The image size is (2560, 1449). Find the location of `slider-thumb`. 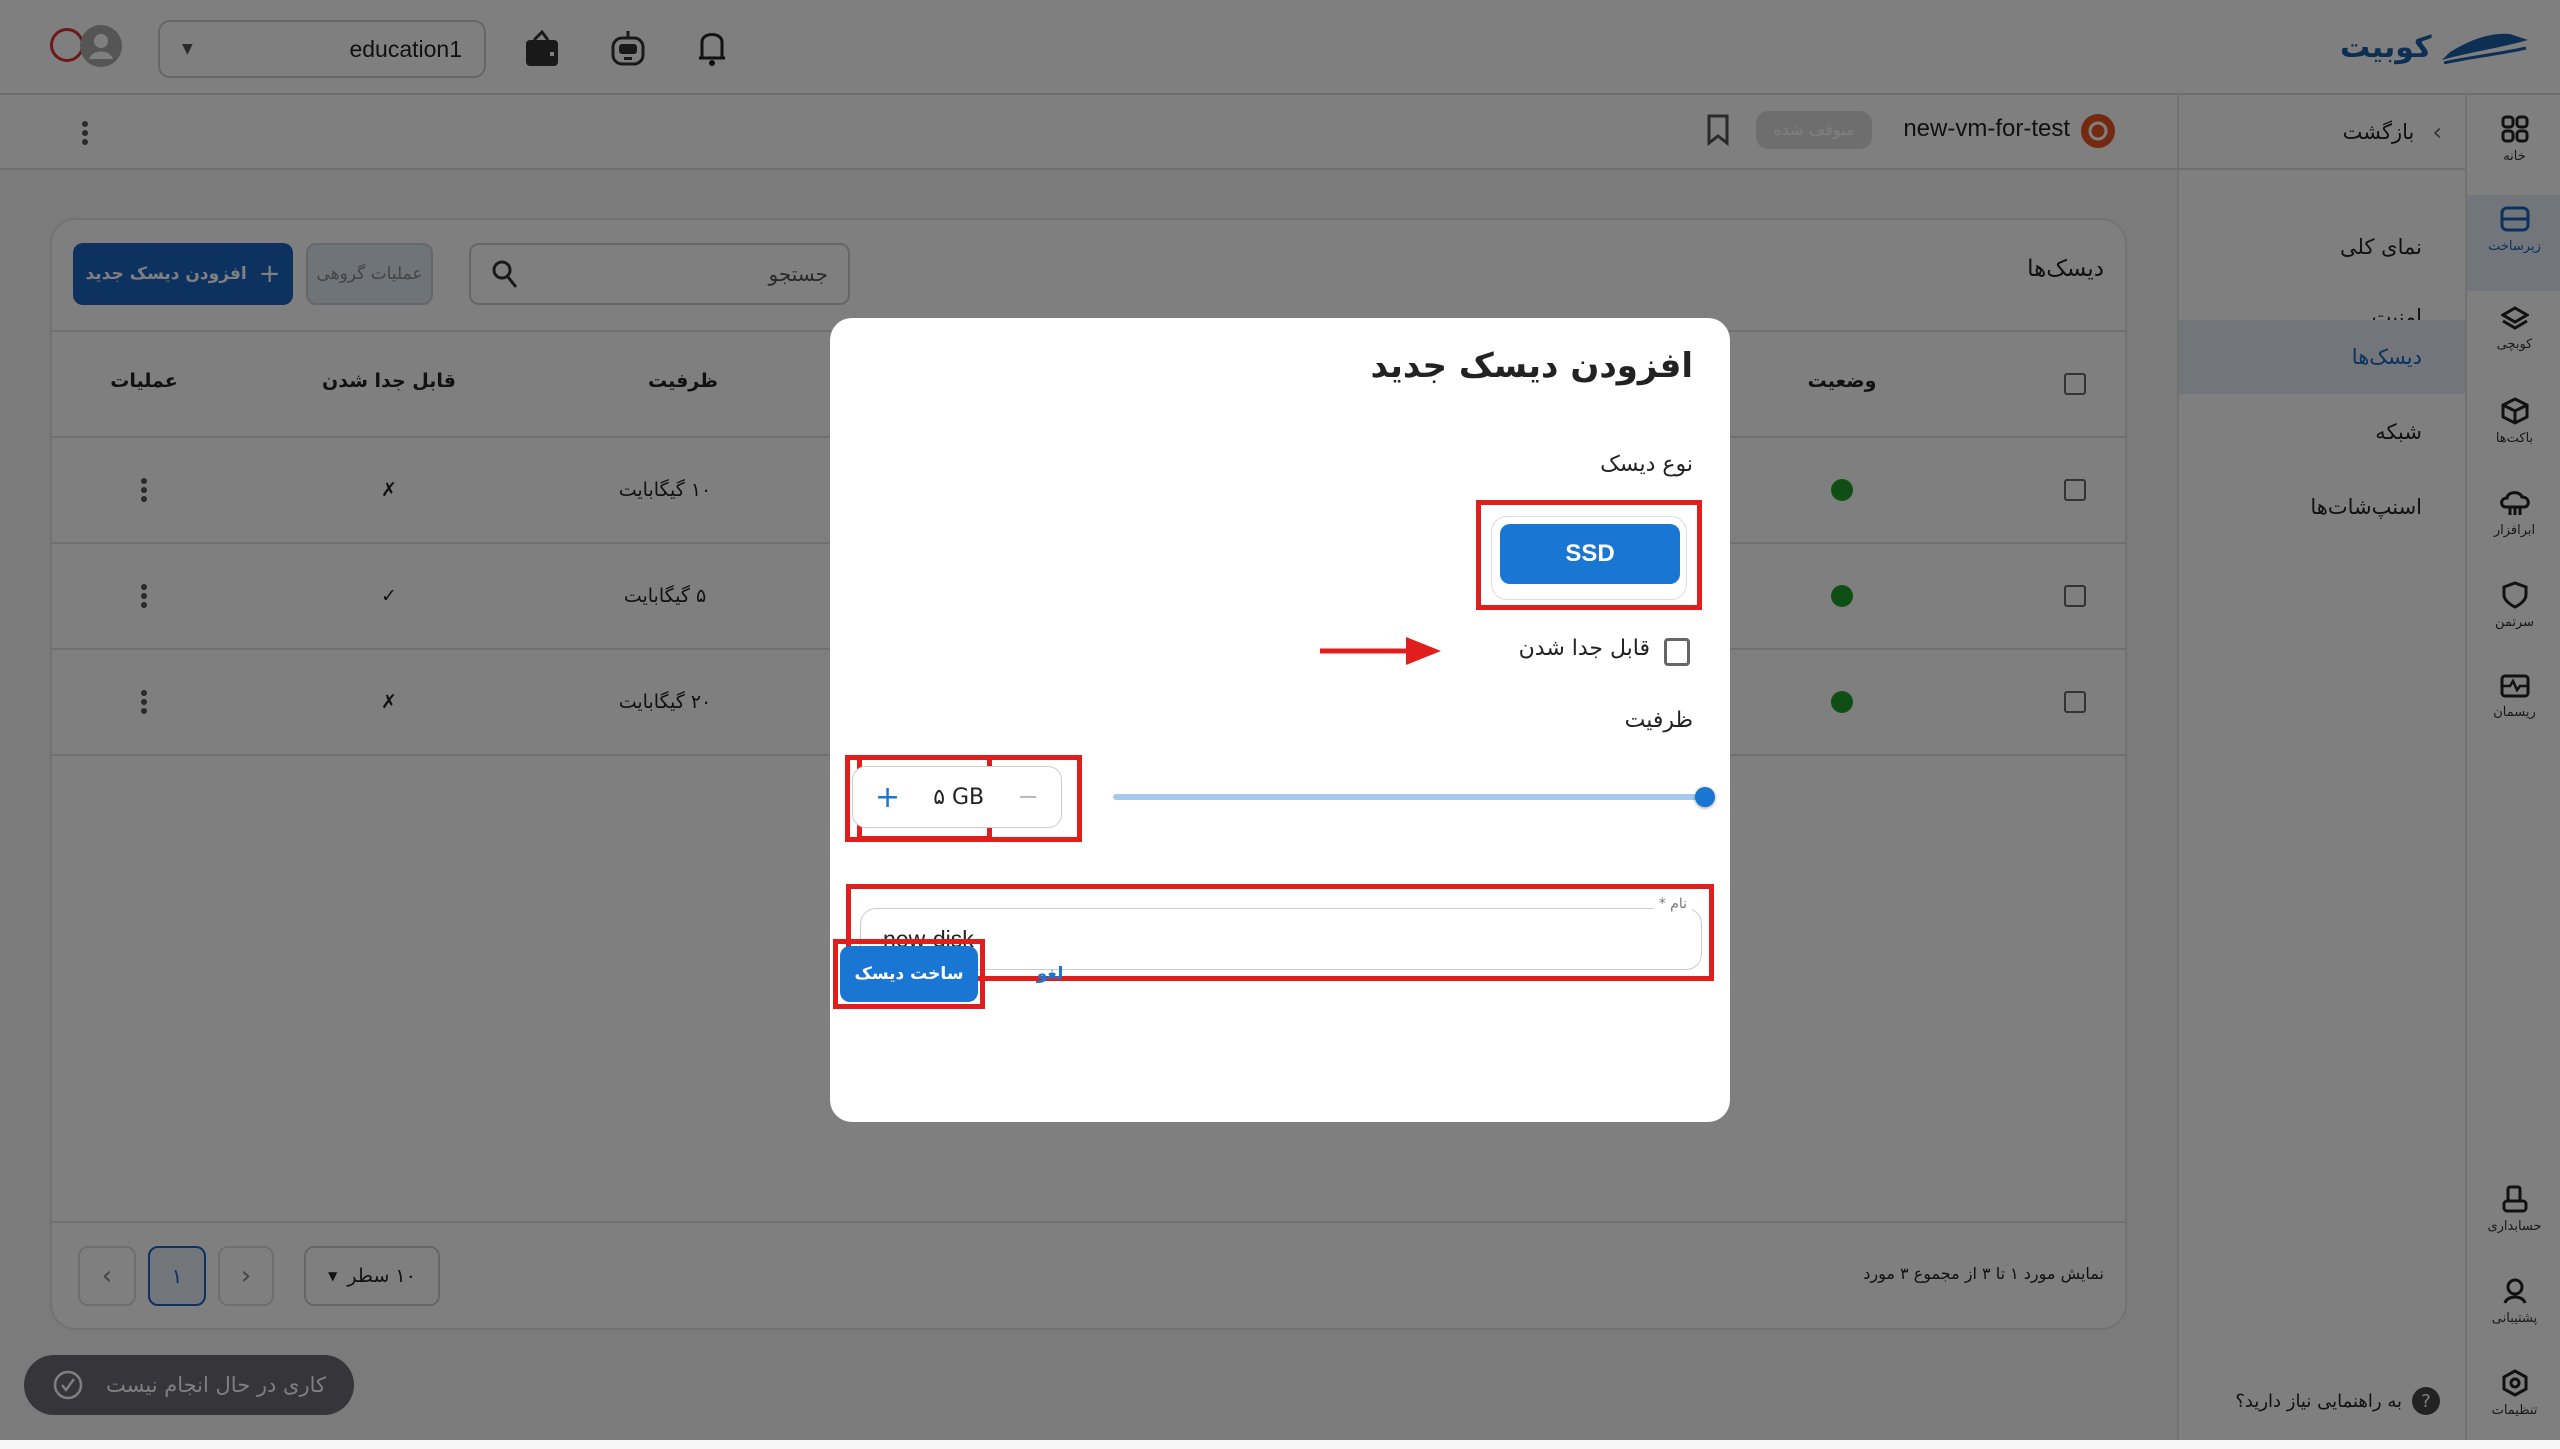

slider-thumb is located at coordinates (1705, 797).